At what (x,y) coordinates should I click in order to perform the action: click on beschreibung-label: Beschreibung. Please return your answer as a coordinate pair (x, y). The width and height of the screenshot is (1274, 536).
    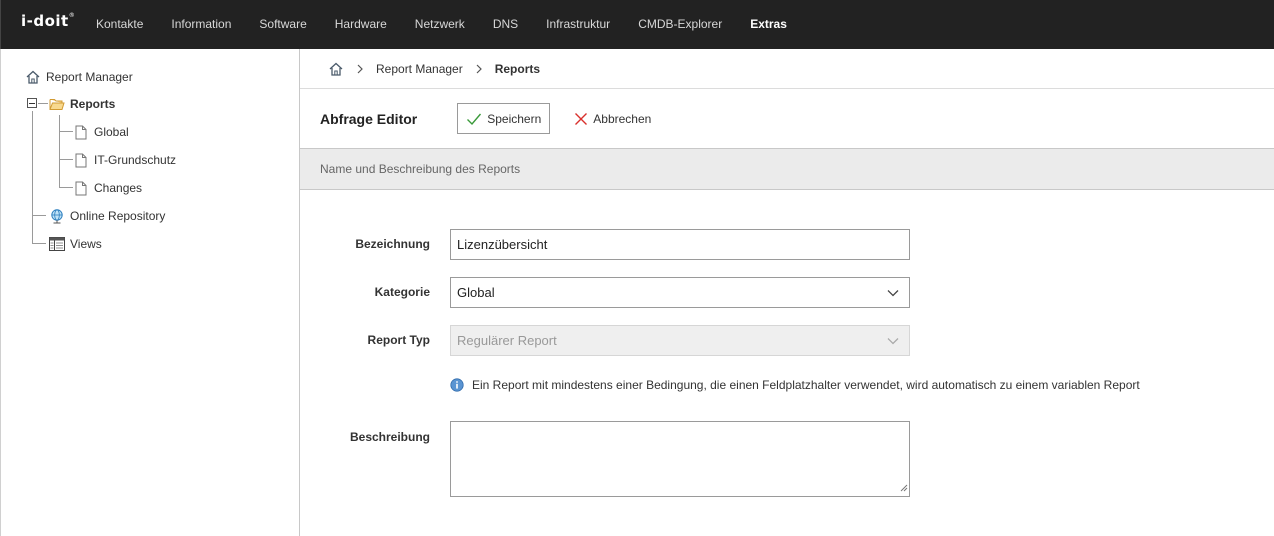
    Looking at the image, I should click on (389, 437).